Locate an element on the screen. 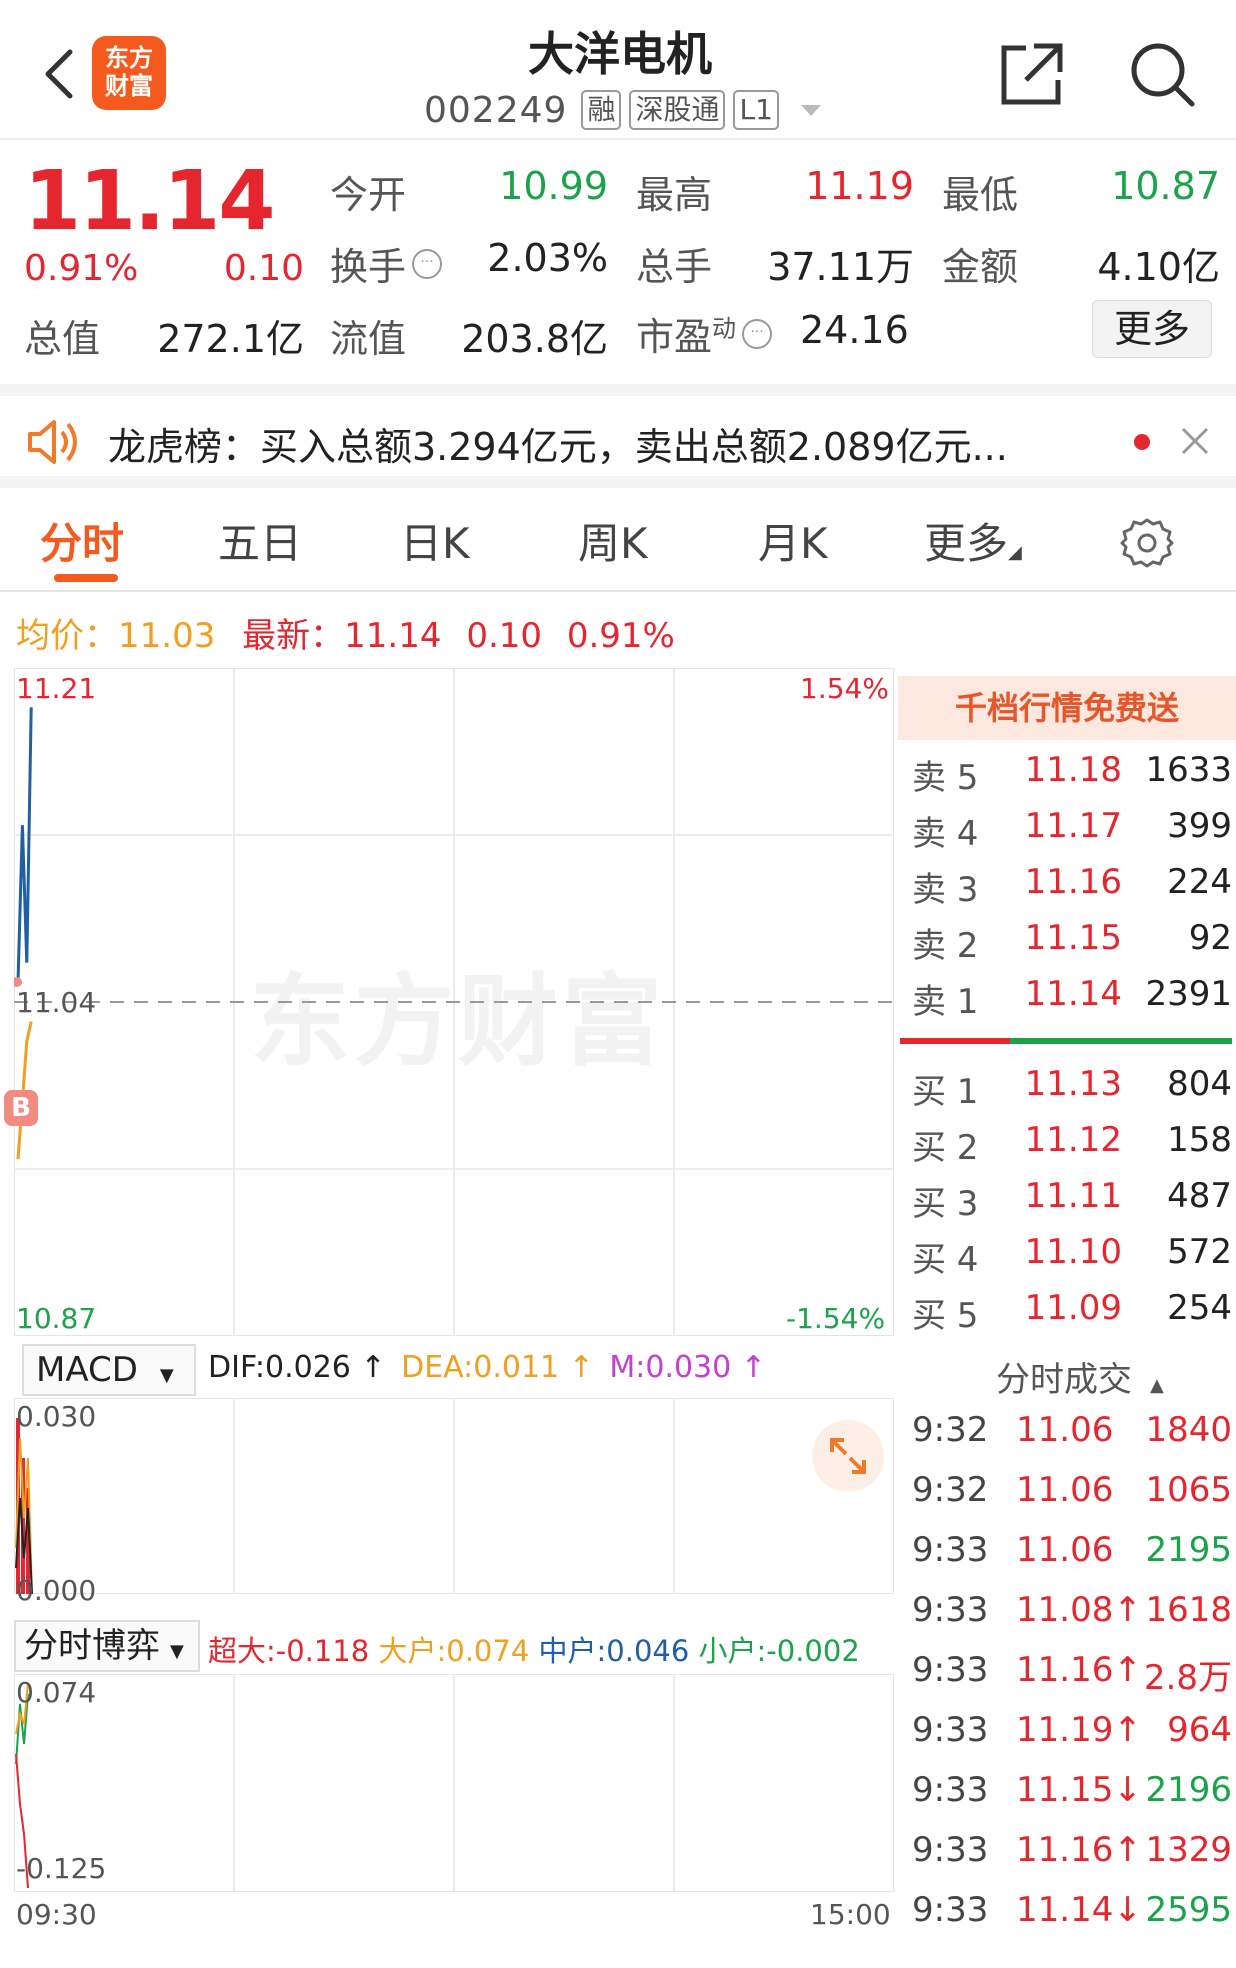 This screenshot has height=1968, width=1236. logo-text-bottom: 财富 is located at coordinates (129, 85).